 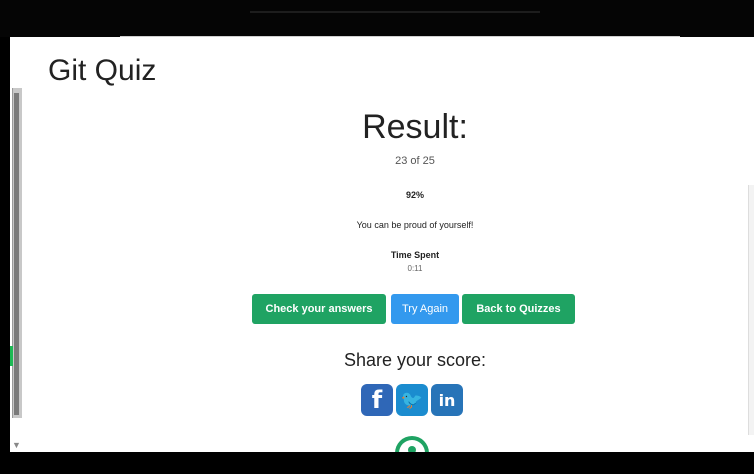 I want to click on try-again-button: Try Again, so click(x=425, y=309).